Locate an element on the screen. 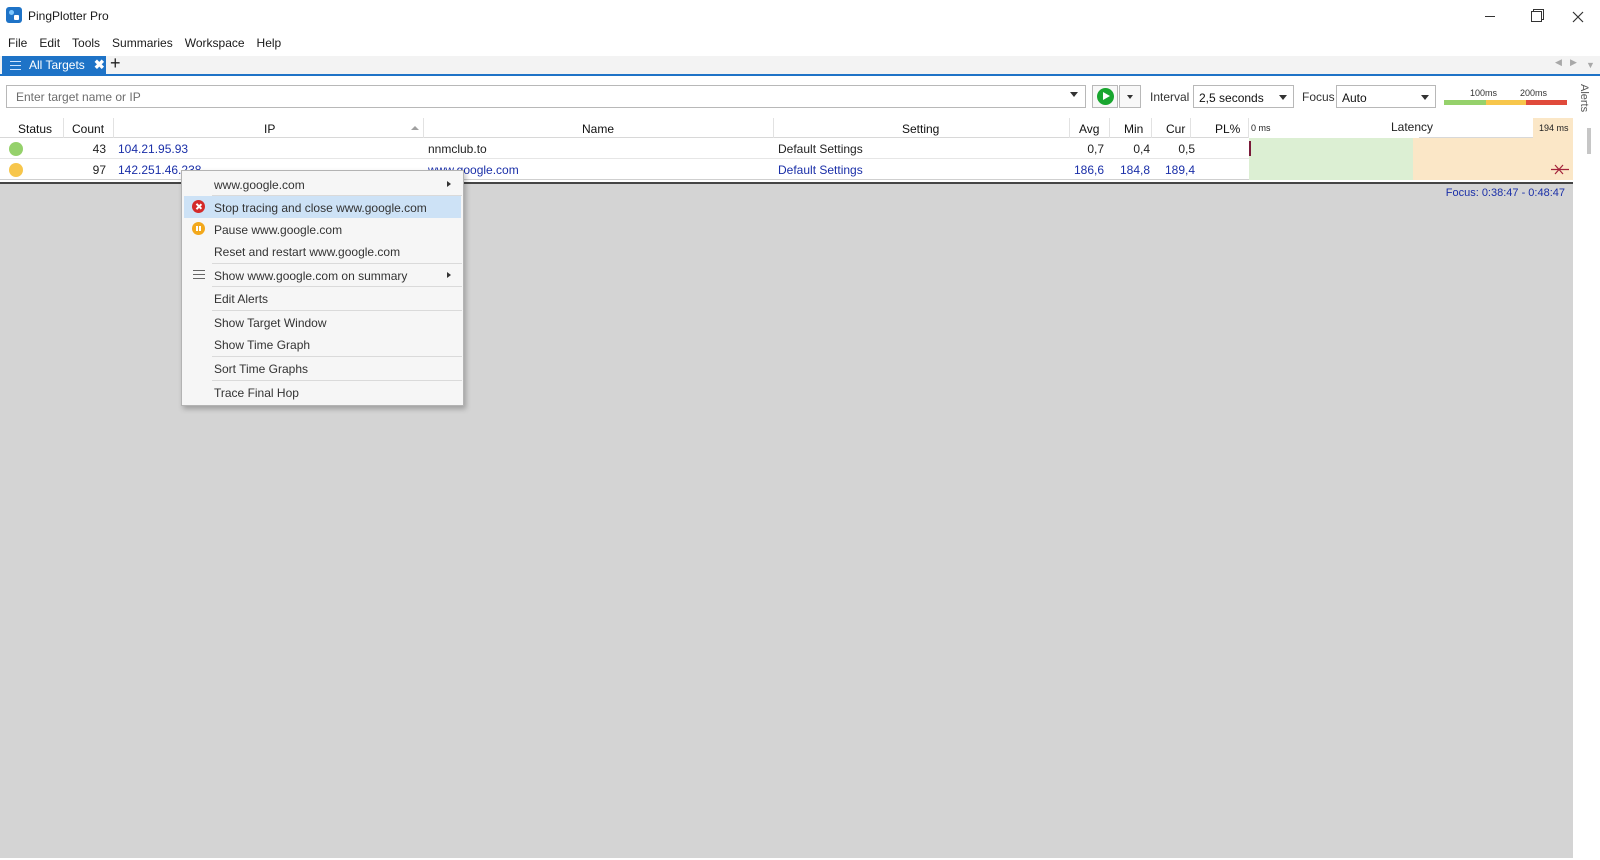 The height and width of the screenshot is (860, 1600). start-trace-button is located at coordinates (1105, 96).